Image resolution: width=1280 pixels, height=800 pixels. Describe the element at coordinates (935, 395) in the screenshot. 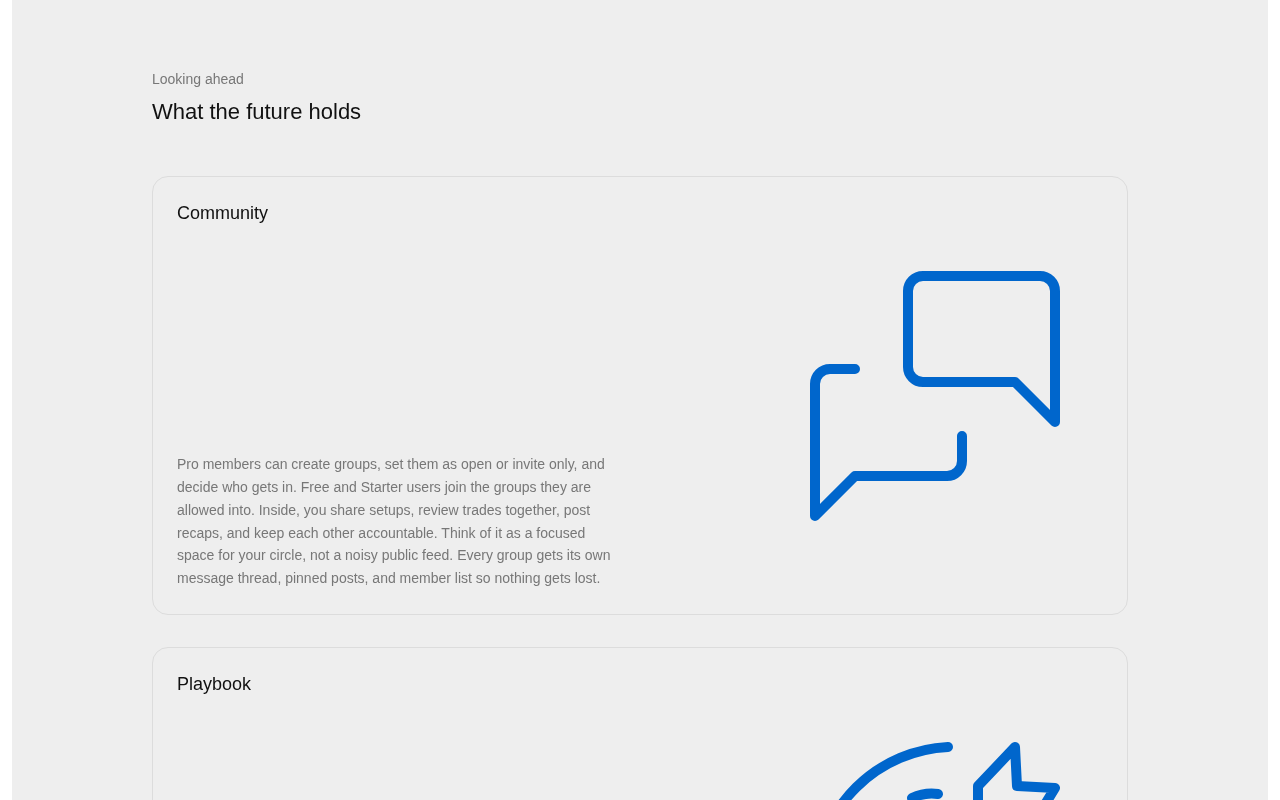

I see `chat-bubbles-icon` at that location.